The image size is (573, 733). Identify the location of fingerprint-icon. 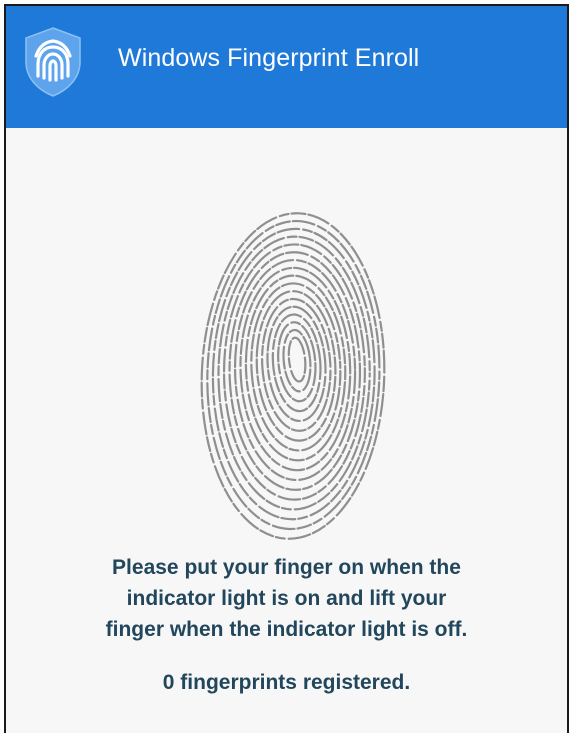
(293, 376).